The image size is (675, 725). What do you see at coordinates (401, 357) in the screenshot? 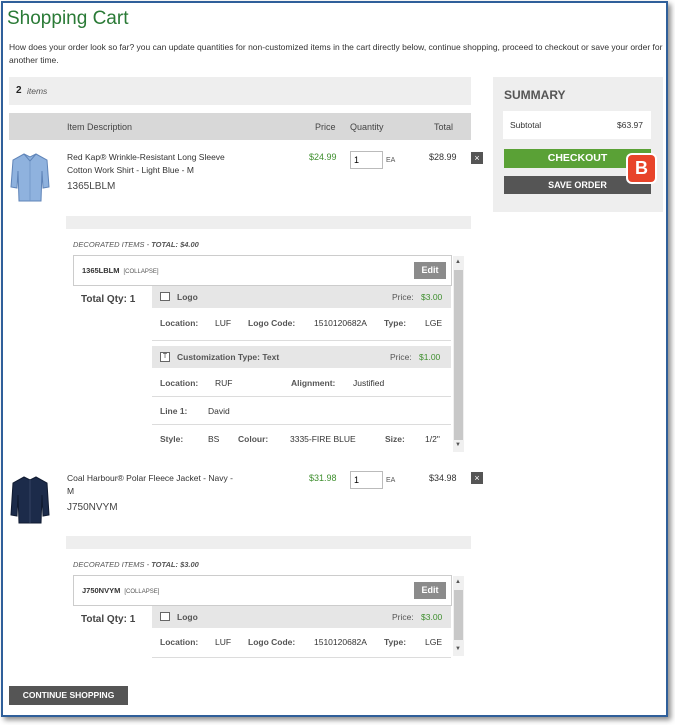
I see `text-price-label: Price:` at bounding box center [401, 357].